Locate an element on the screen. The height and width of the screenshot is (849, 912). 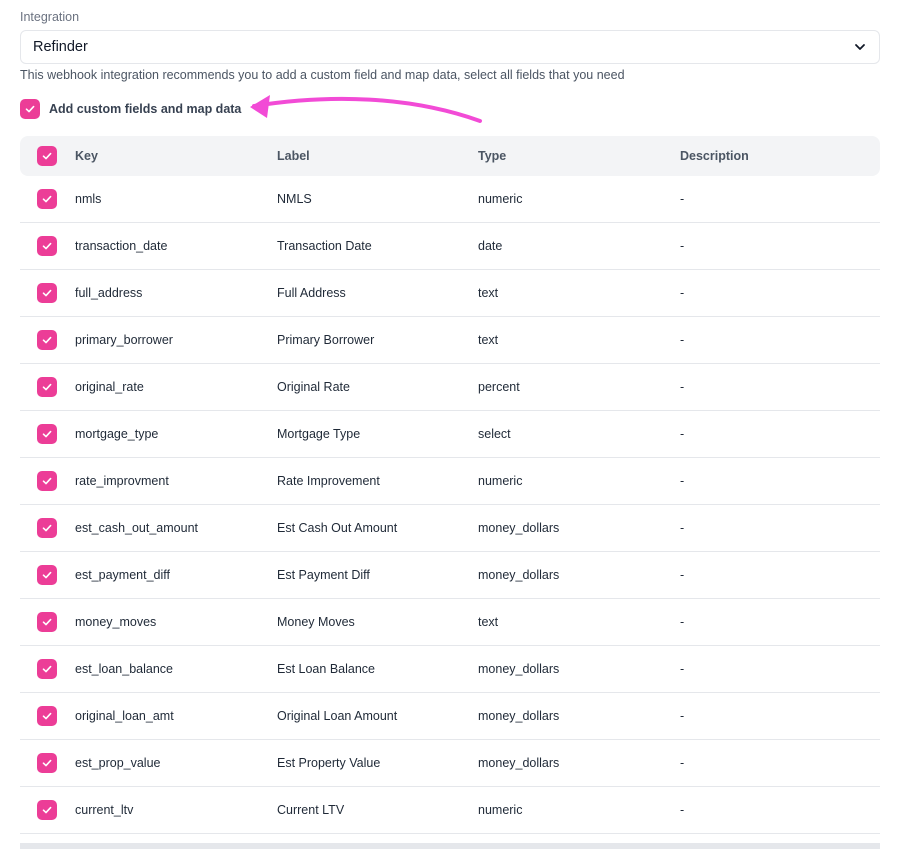
header-description: Description is located at coordinates (714, 156).